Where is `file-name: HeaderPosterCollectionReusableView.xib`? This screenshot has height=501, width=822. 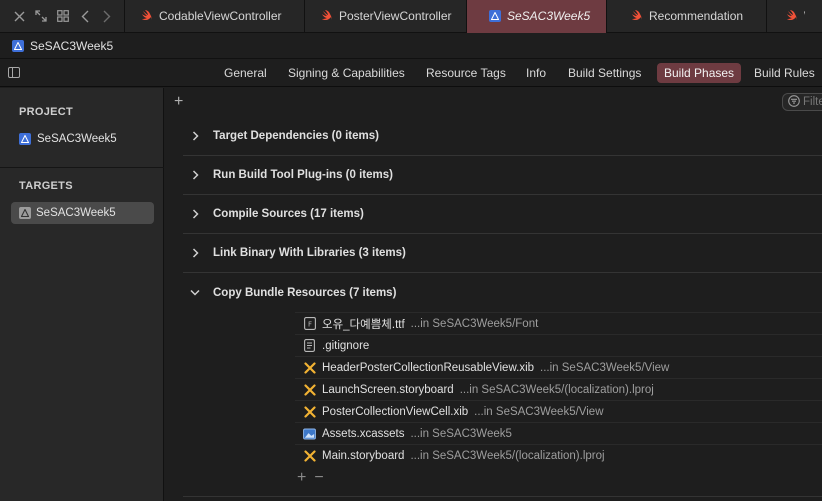 file-name: HeaderPosterCollectionReusableView.xib is located at coordinates (428, 367).